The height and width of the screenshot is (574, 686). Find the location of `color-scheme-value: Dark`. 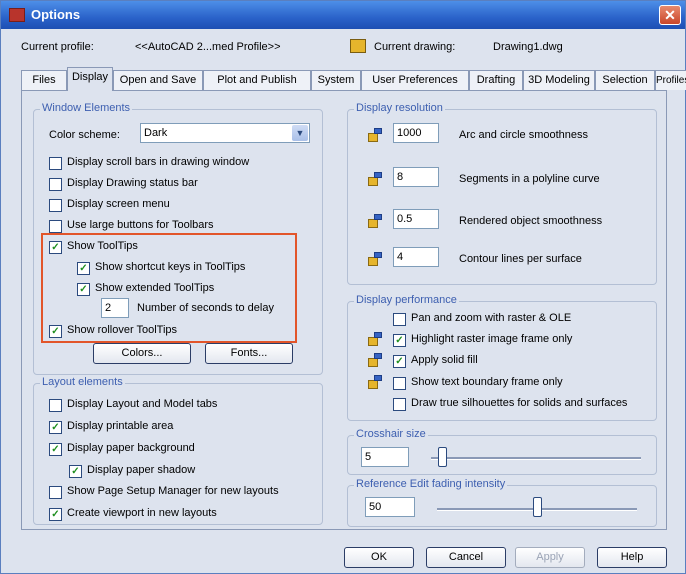

color-scheme-value: Dark is located at coordinates (156, 133).